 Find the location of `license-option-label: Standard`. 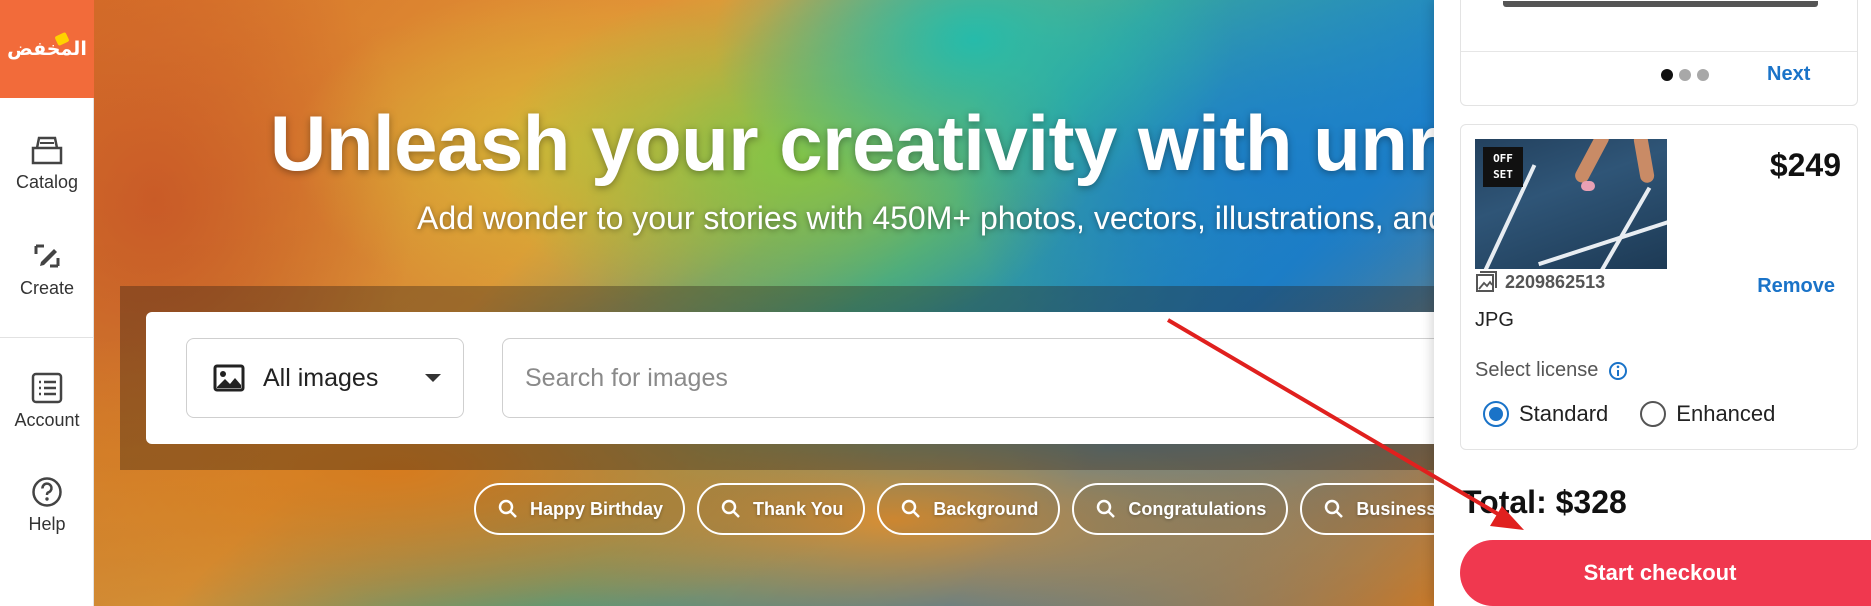

license-option-label: Standard is located at coordinates (1563, 414).